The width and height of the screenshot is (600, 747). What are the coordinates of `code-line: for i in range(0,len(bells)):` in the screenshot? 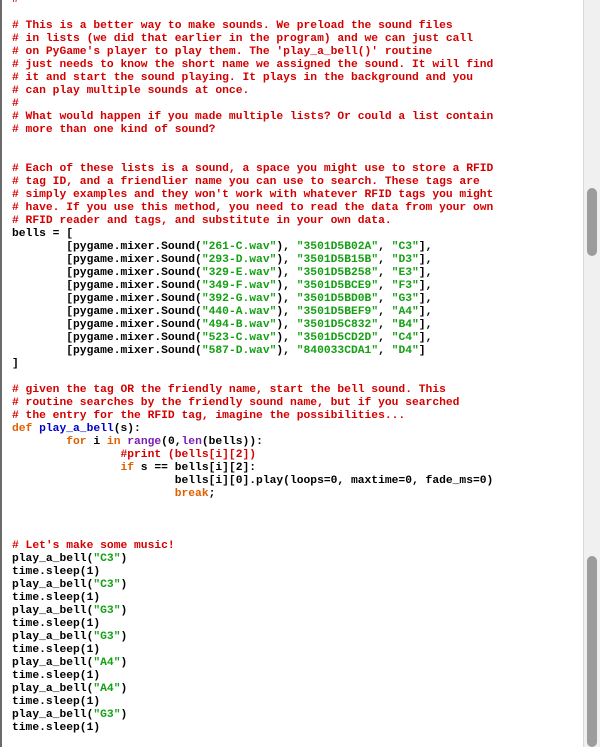 It's located at (252, 442).